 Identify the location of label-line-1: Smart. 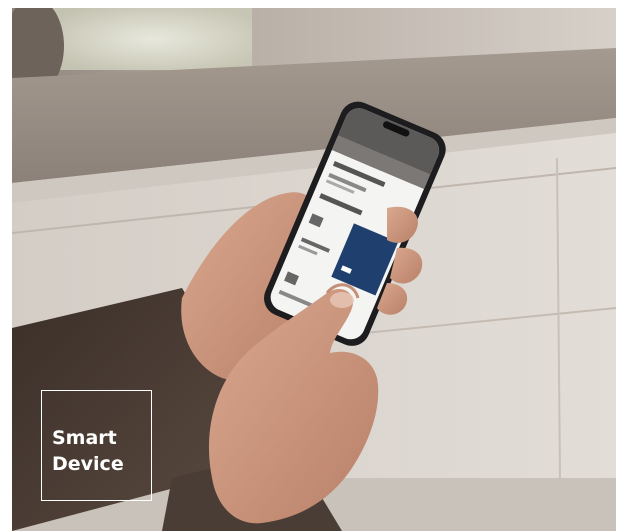
(84, 438).